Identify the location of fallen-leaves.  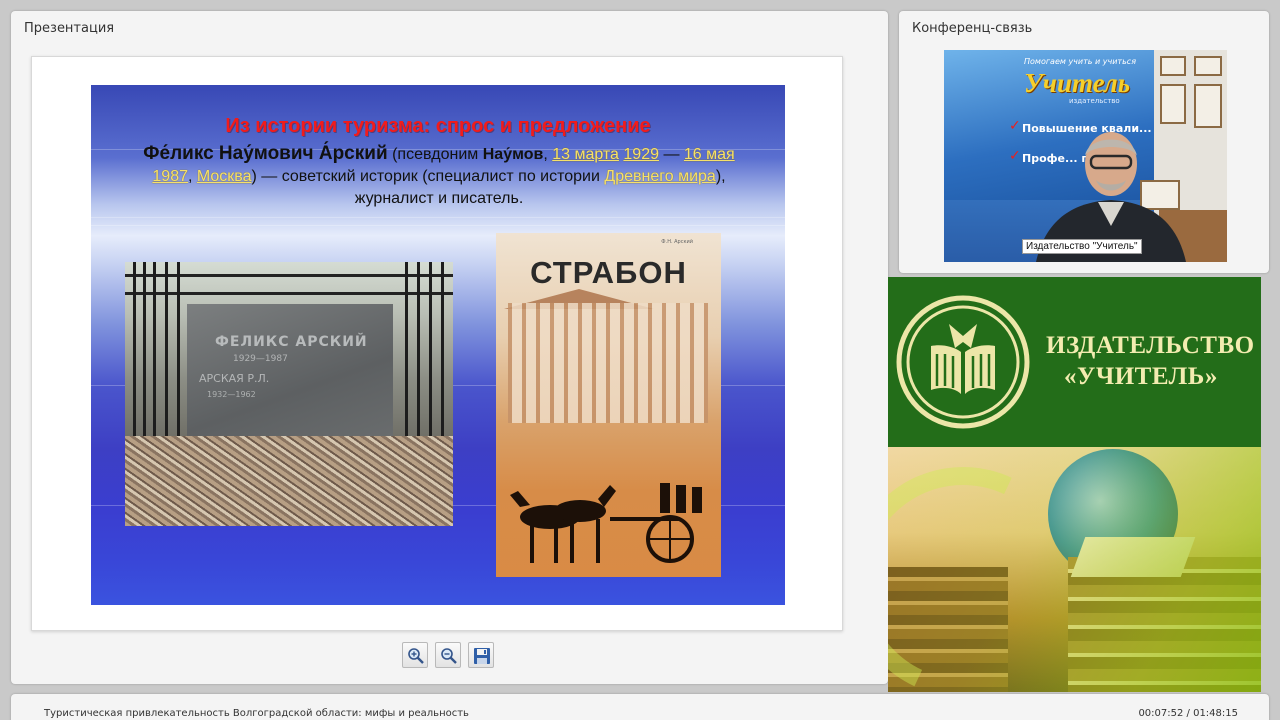
(289, 481).